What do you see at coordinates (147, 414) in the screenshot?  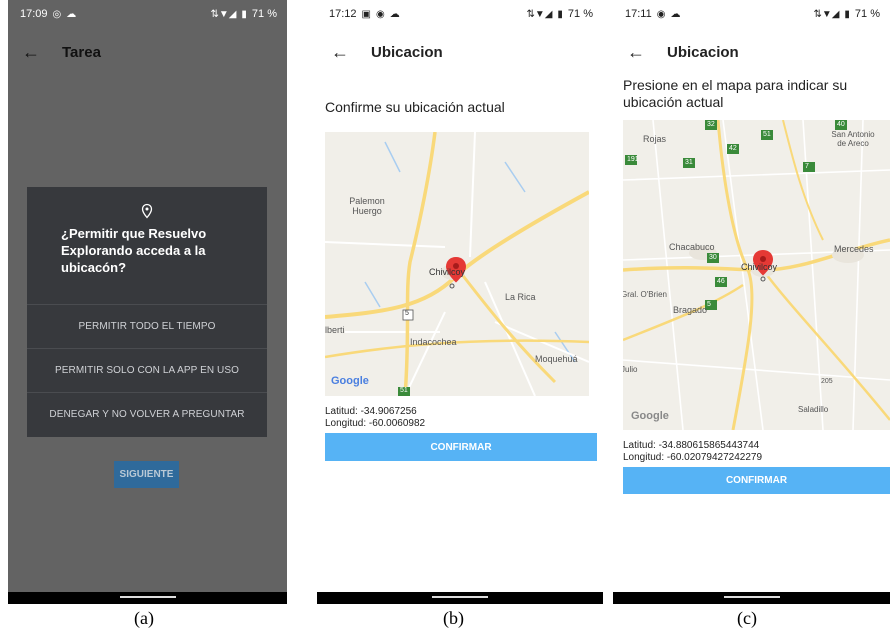 I see `deny-option: DENEGAR Y NO VOLVER A PREGUNTAR` at bounding box center [147, 414].